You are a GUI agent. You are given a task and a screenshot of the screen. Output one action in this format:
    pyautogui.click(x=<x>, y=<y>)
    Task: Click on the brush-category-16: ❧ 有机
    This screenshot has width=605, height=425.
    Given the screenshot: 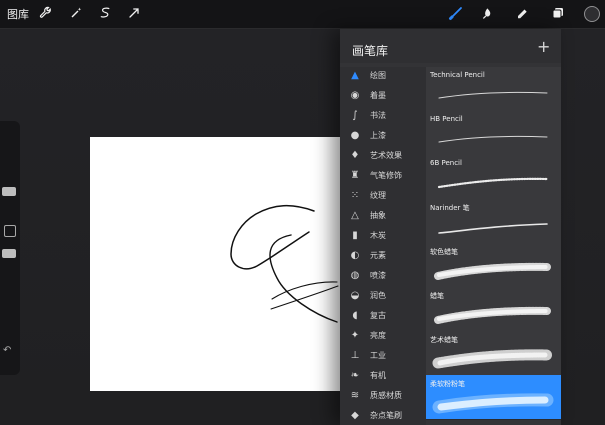 What is the action you would take?
    pyautogui.click(x=383, y=376)
    